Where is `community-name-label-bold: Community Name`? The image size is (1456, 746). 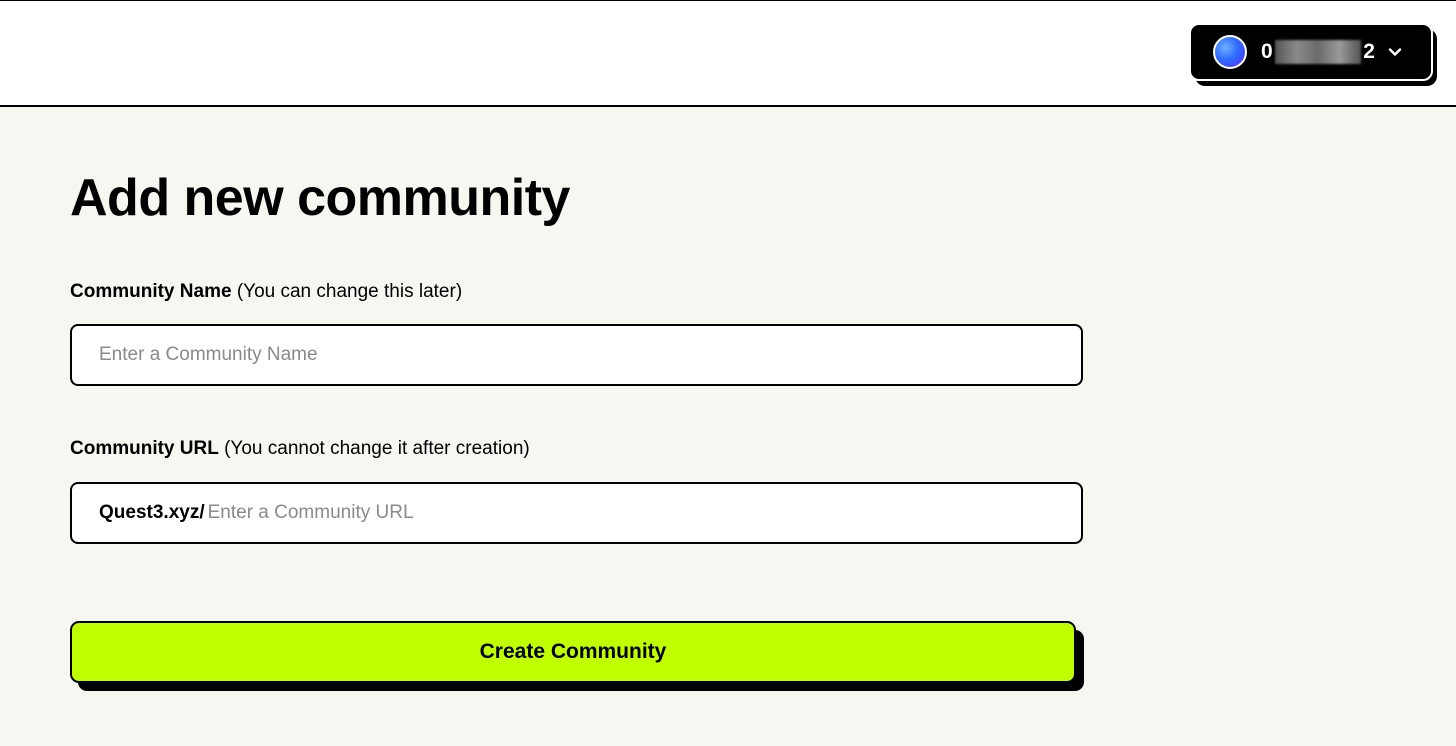 community-name-label-bold: Community Name is located at coordinates (151, 291).